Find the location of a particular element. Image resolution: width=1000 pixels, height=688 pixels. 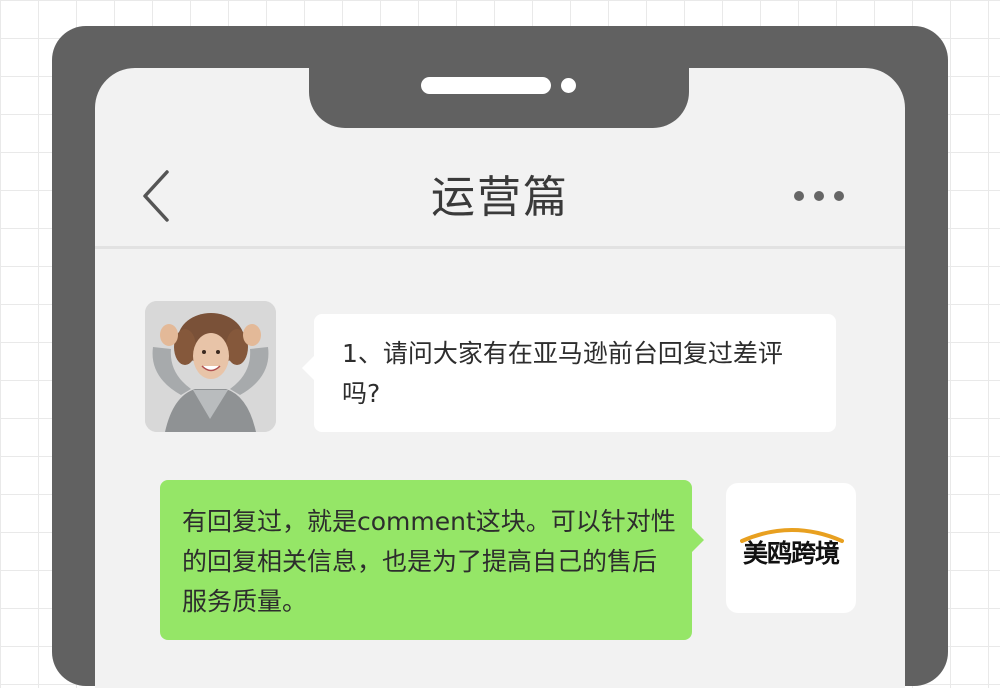

incoming-message-text: 1、请问大家有在亚马逊前台回复过差评吗? is located at coordinates (562, 373).